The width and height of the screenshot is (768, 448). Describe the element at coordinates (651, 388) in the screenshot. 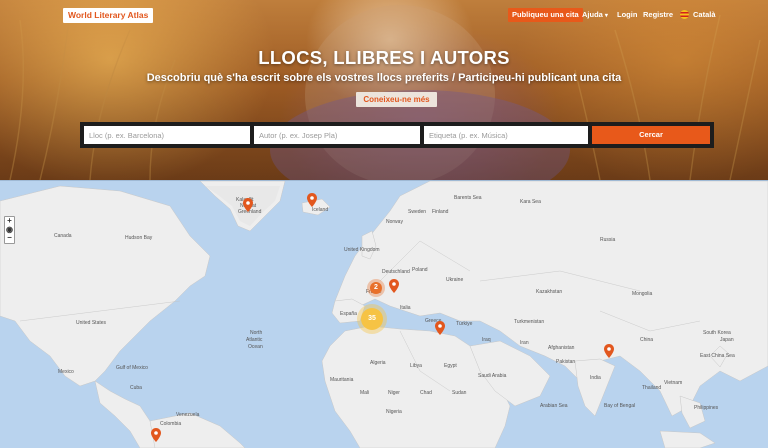

I see `map-label-thailand: Thailand` at that location.